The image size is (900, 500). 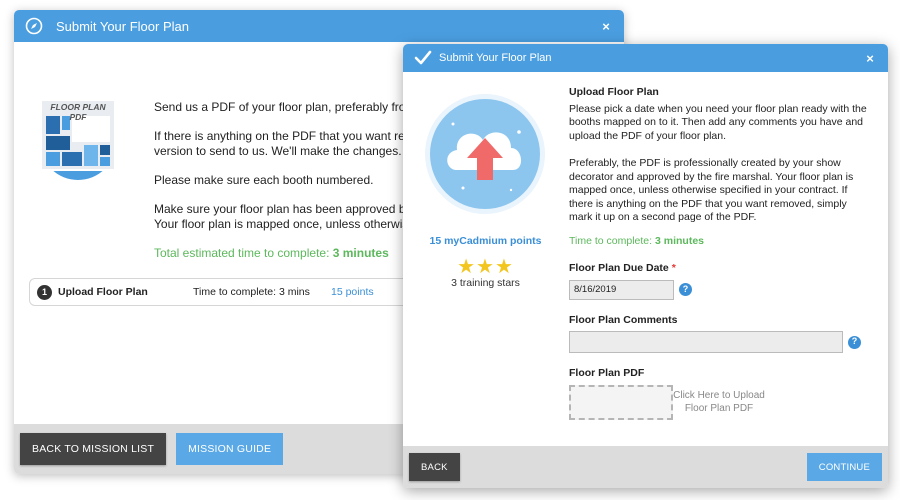 I want to click on floor-plan-illustration: FLOOR PLAN PDF, so click(x=78, y=136).